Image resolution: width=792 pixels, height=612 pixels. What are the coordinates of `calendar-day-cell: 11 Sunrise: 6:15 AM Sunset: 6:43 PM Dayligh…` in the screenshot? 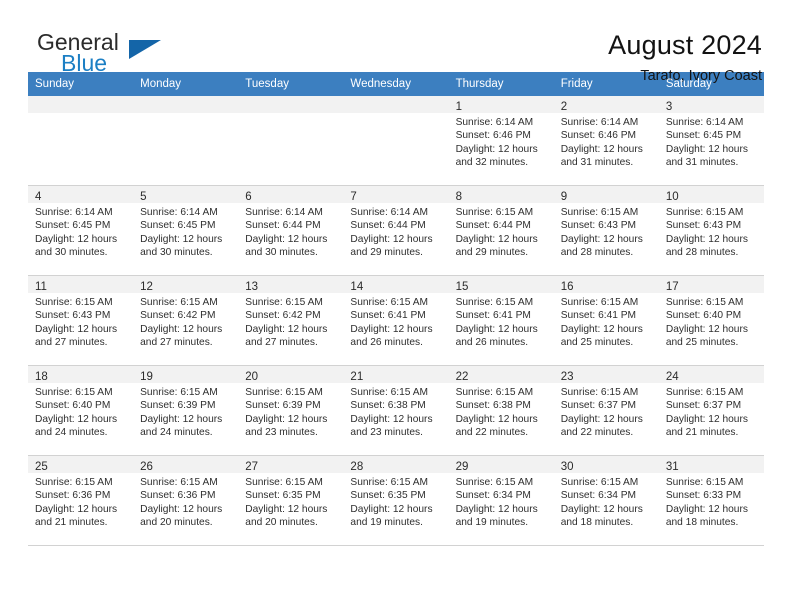 It's located at (81, 320).